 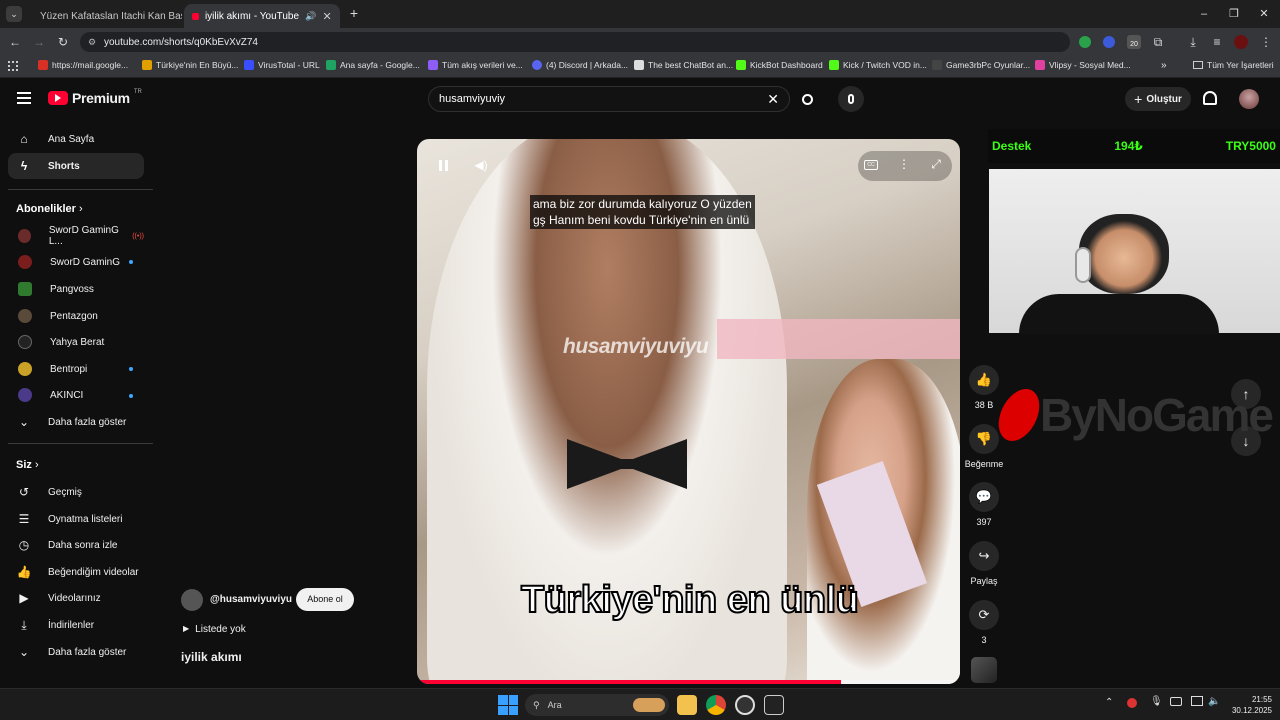 What do you see at coordinates (76, 342) in the screenshot?
I see `sidebar-sub-yahya: Yahya Berat` at bounding box center [76, 342].